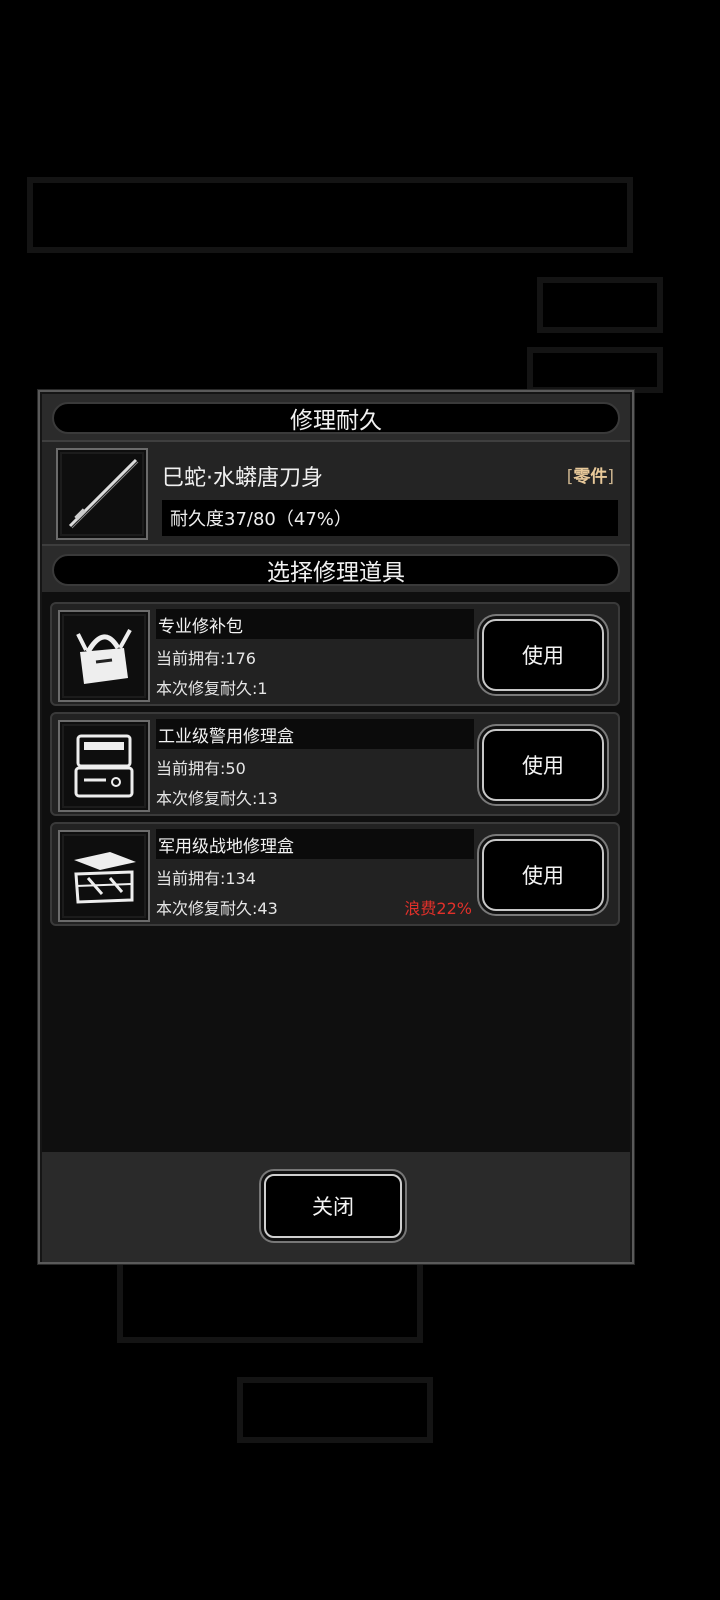 This screenshot has width=720, height=1600. I want to click on dialog-header: 修理耐久, so click(336, 418).